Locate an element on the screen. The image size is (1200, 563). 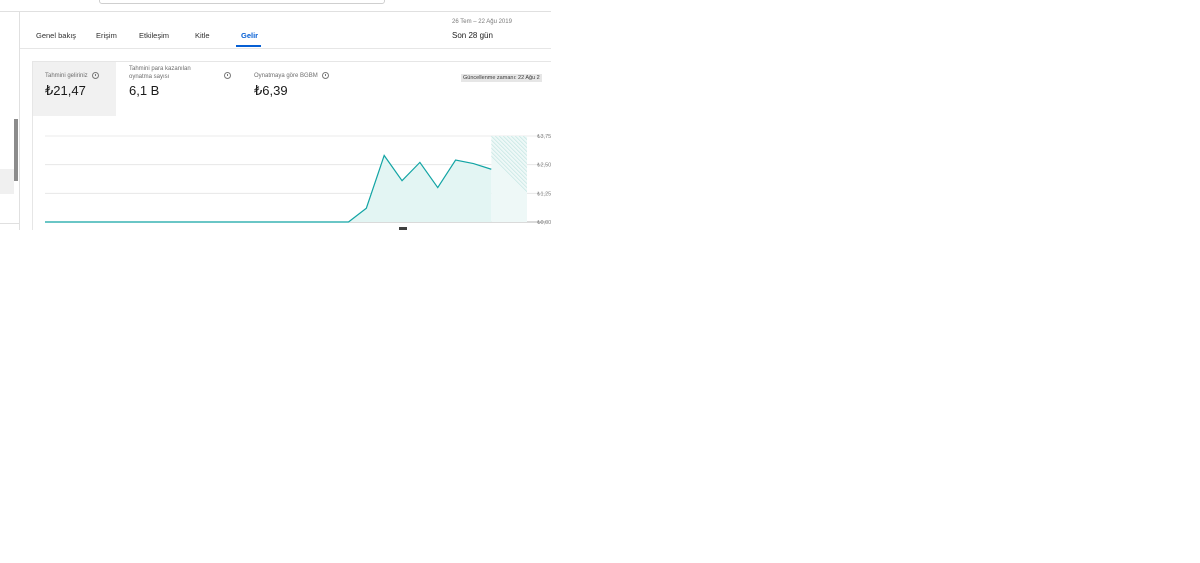
left-sidebar is located at coordinates (10, 121).